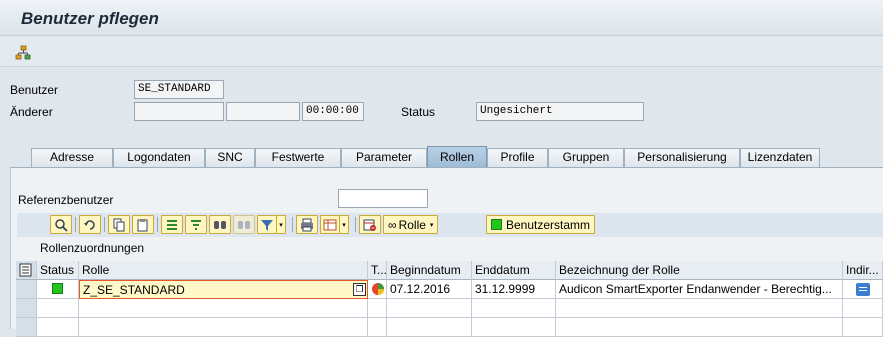  What do you see at coordinates (699, 270) in the screenshot?
I see `col-bezeichnung: Bezeichnung der Rolle` at bounding box center [699, 270].